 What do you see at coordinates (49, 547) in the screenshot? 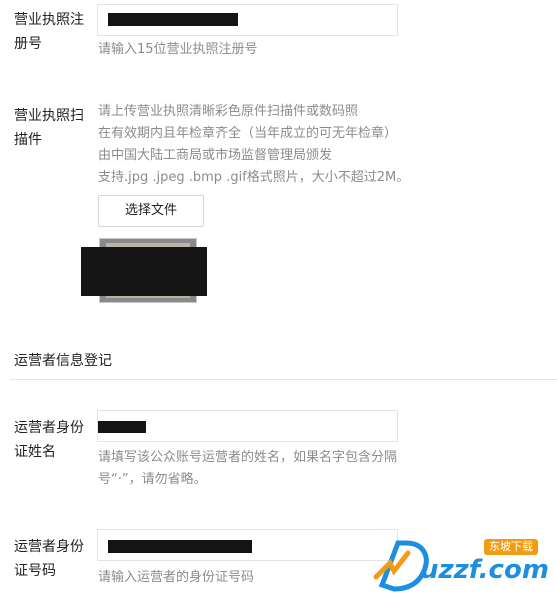
I see `operator-id-label-line1: 运营者身份` at bounding box center [49, 547].